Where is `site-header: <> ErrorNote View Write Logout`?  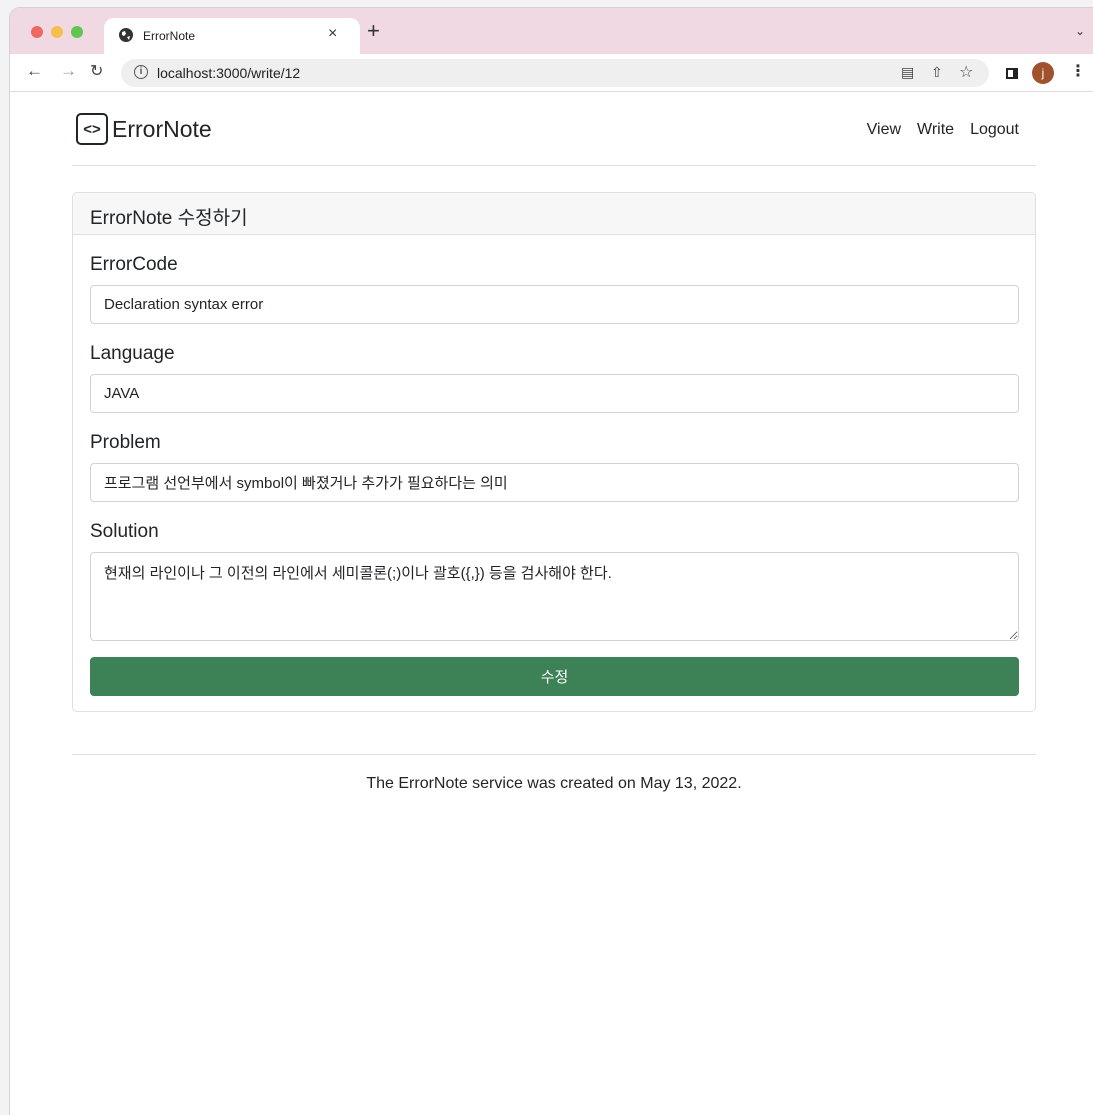
site-header: <> ErrorNote View Write Logout is located at coordinates (554, 129).